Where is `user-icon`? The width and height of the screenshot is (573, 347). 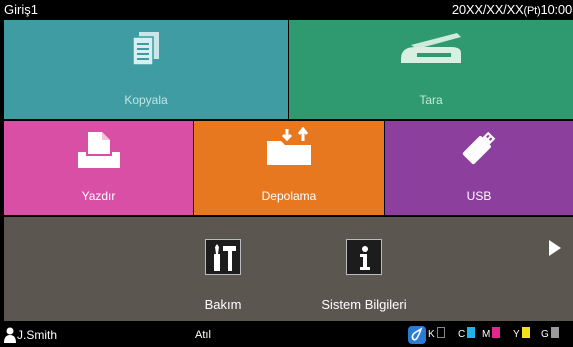 user-icon is located at coordinates (10, 335).